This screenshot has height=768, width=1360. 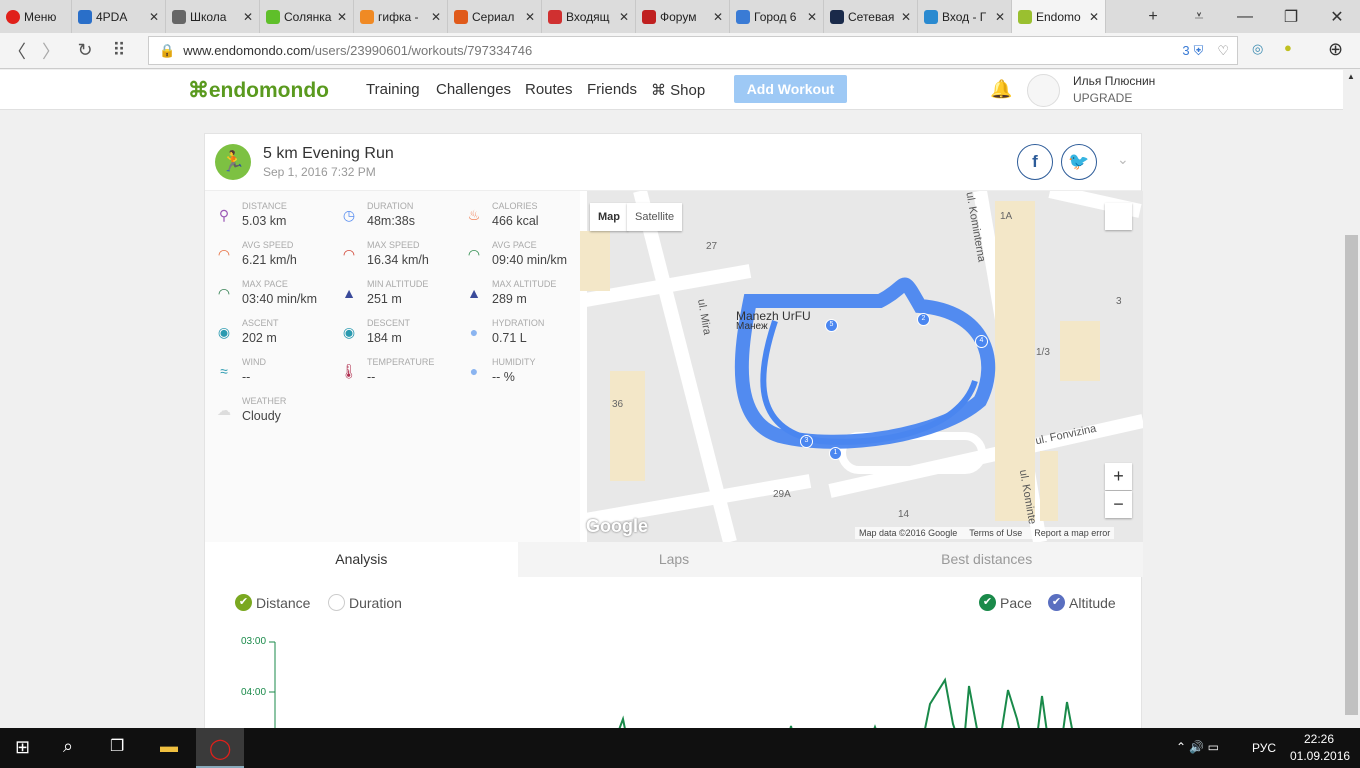 I want to click on route-marker: 3, so click(x=806, y=441).